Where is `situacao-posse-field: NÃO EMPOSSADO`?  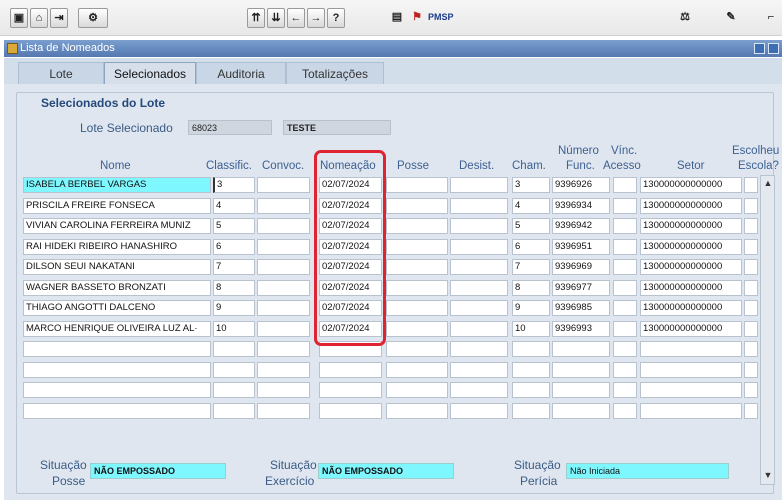
situacao-posse-field: NÃO EMPOSSADO is located at coordinates (158, 471).